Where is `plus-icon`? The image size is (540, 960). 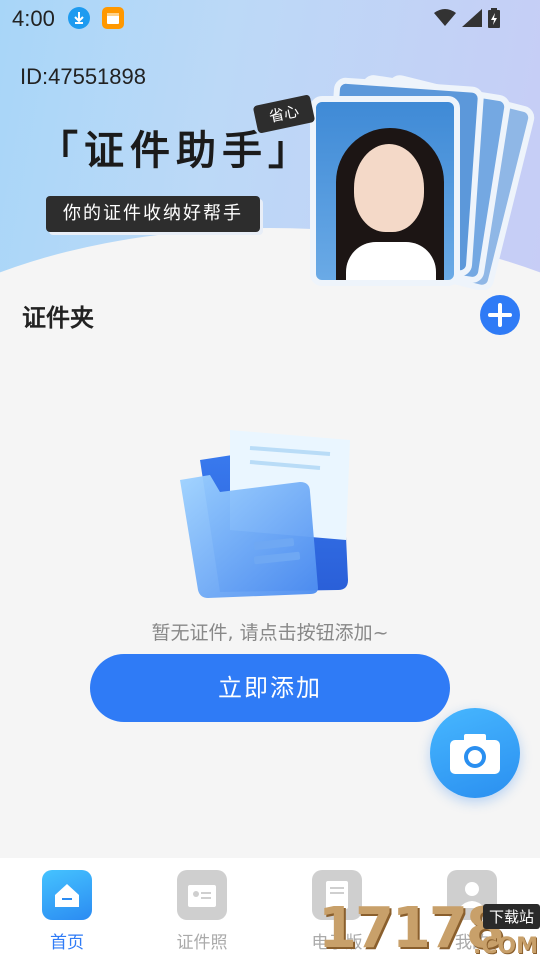
plus-icon is located at coordinates (500, 315).